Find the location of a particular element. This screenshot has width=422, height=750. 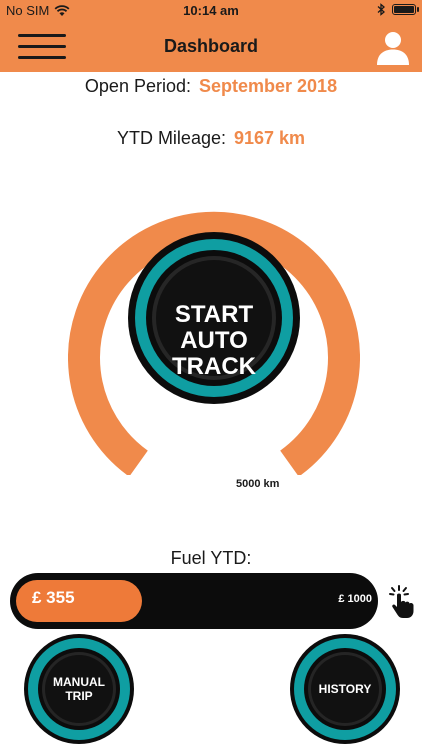

start-auto-track-button: START AUTO TRACK is located at coordinates (214, 318).